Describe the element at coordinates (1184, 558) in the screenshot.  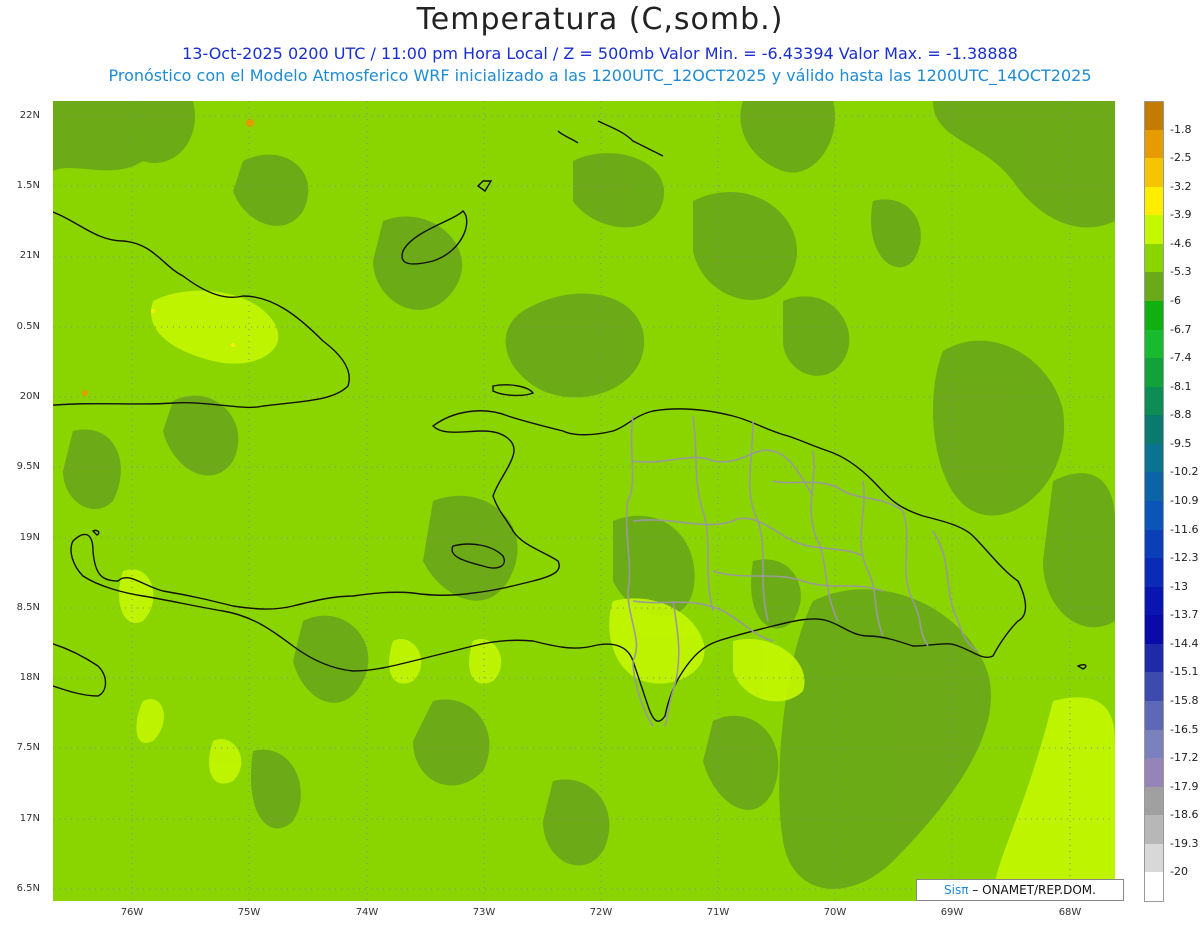
I see `colorbar-label: -12.3` at that location.